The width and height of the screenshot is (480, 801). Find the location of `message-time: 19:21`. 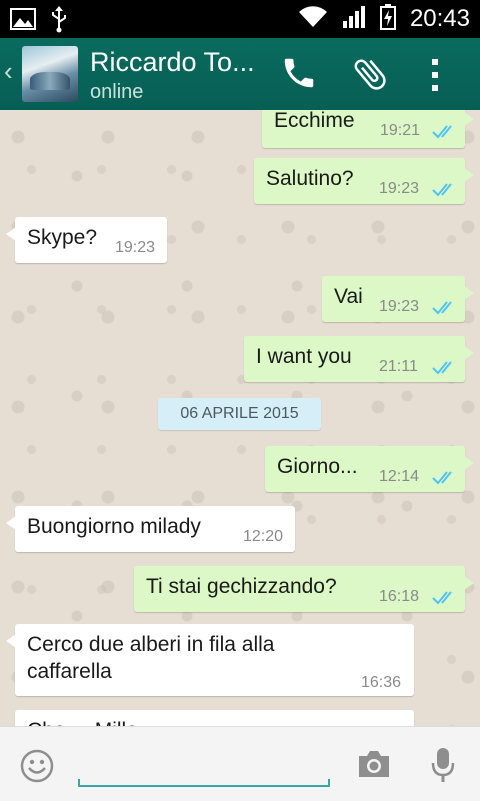

message-time: 19:21 is located at coordinates (400, 130).